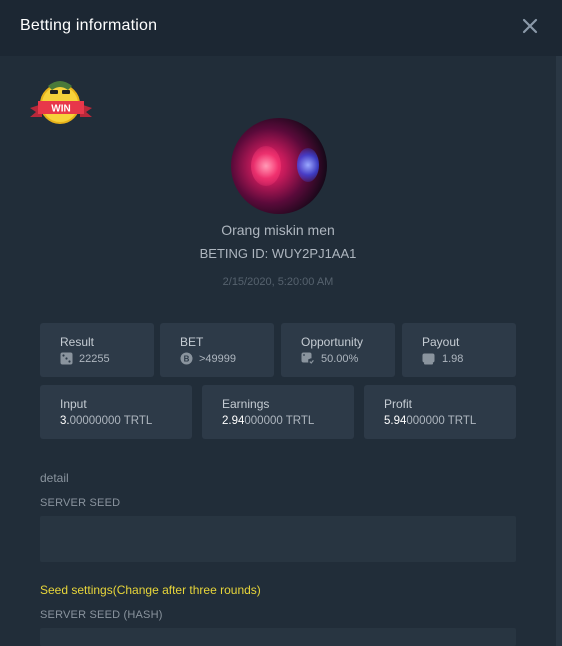  Describe the element at coordinates (428, 359) in the screenshot. I see `wallet-icon` at that location.